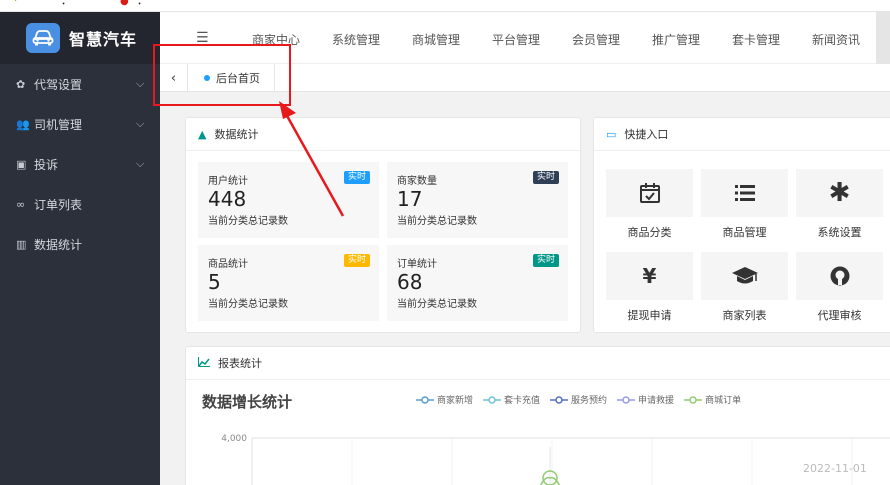 Image resolution: width=890 pixels, height=485 pixels. I want to click on annotation-arrow, so click(312, 159).